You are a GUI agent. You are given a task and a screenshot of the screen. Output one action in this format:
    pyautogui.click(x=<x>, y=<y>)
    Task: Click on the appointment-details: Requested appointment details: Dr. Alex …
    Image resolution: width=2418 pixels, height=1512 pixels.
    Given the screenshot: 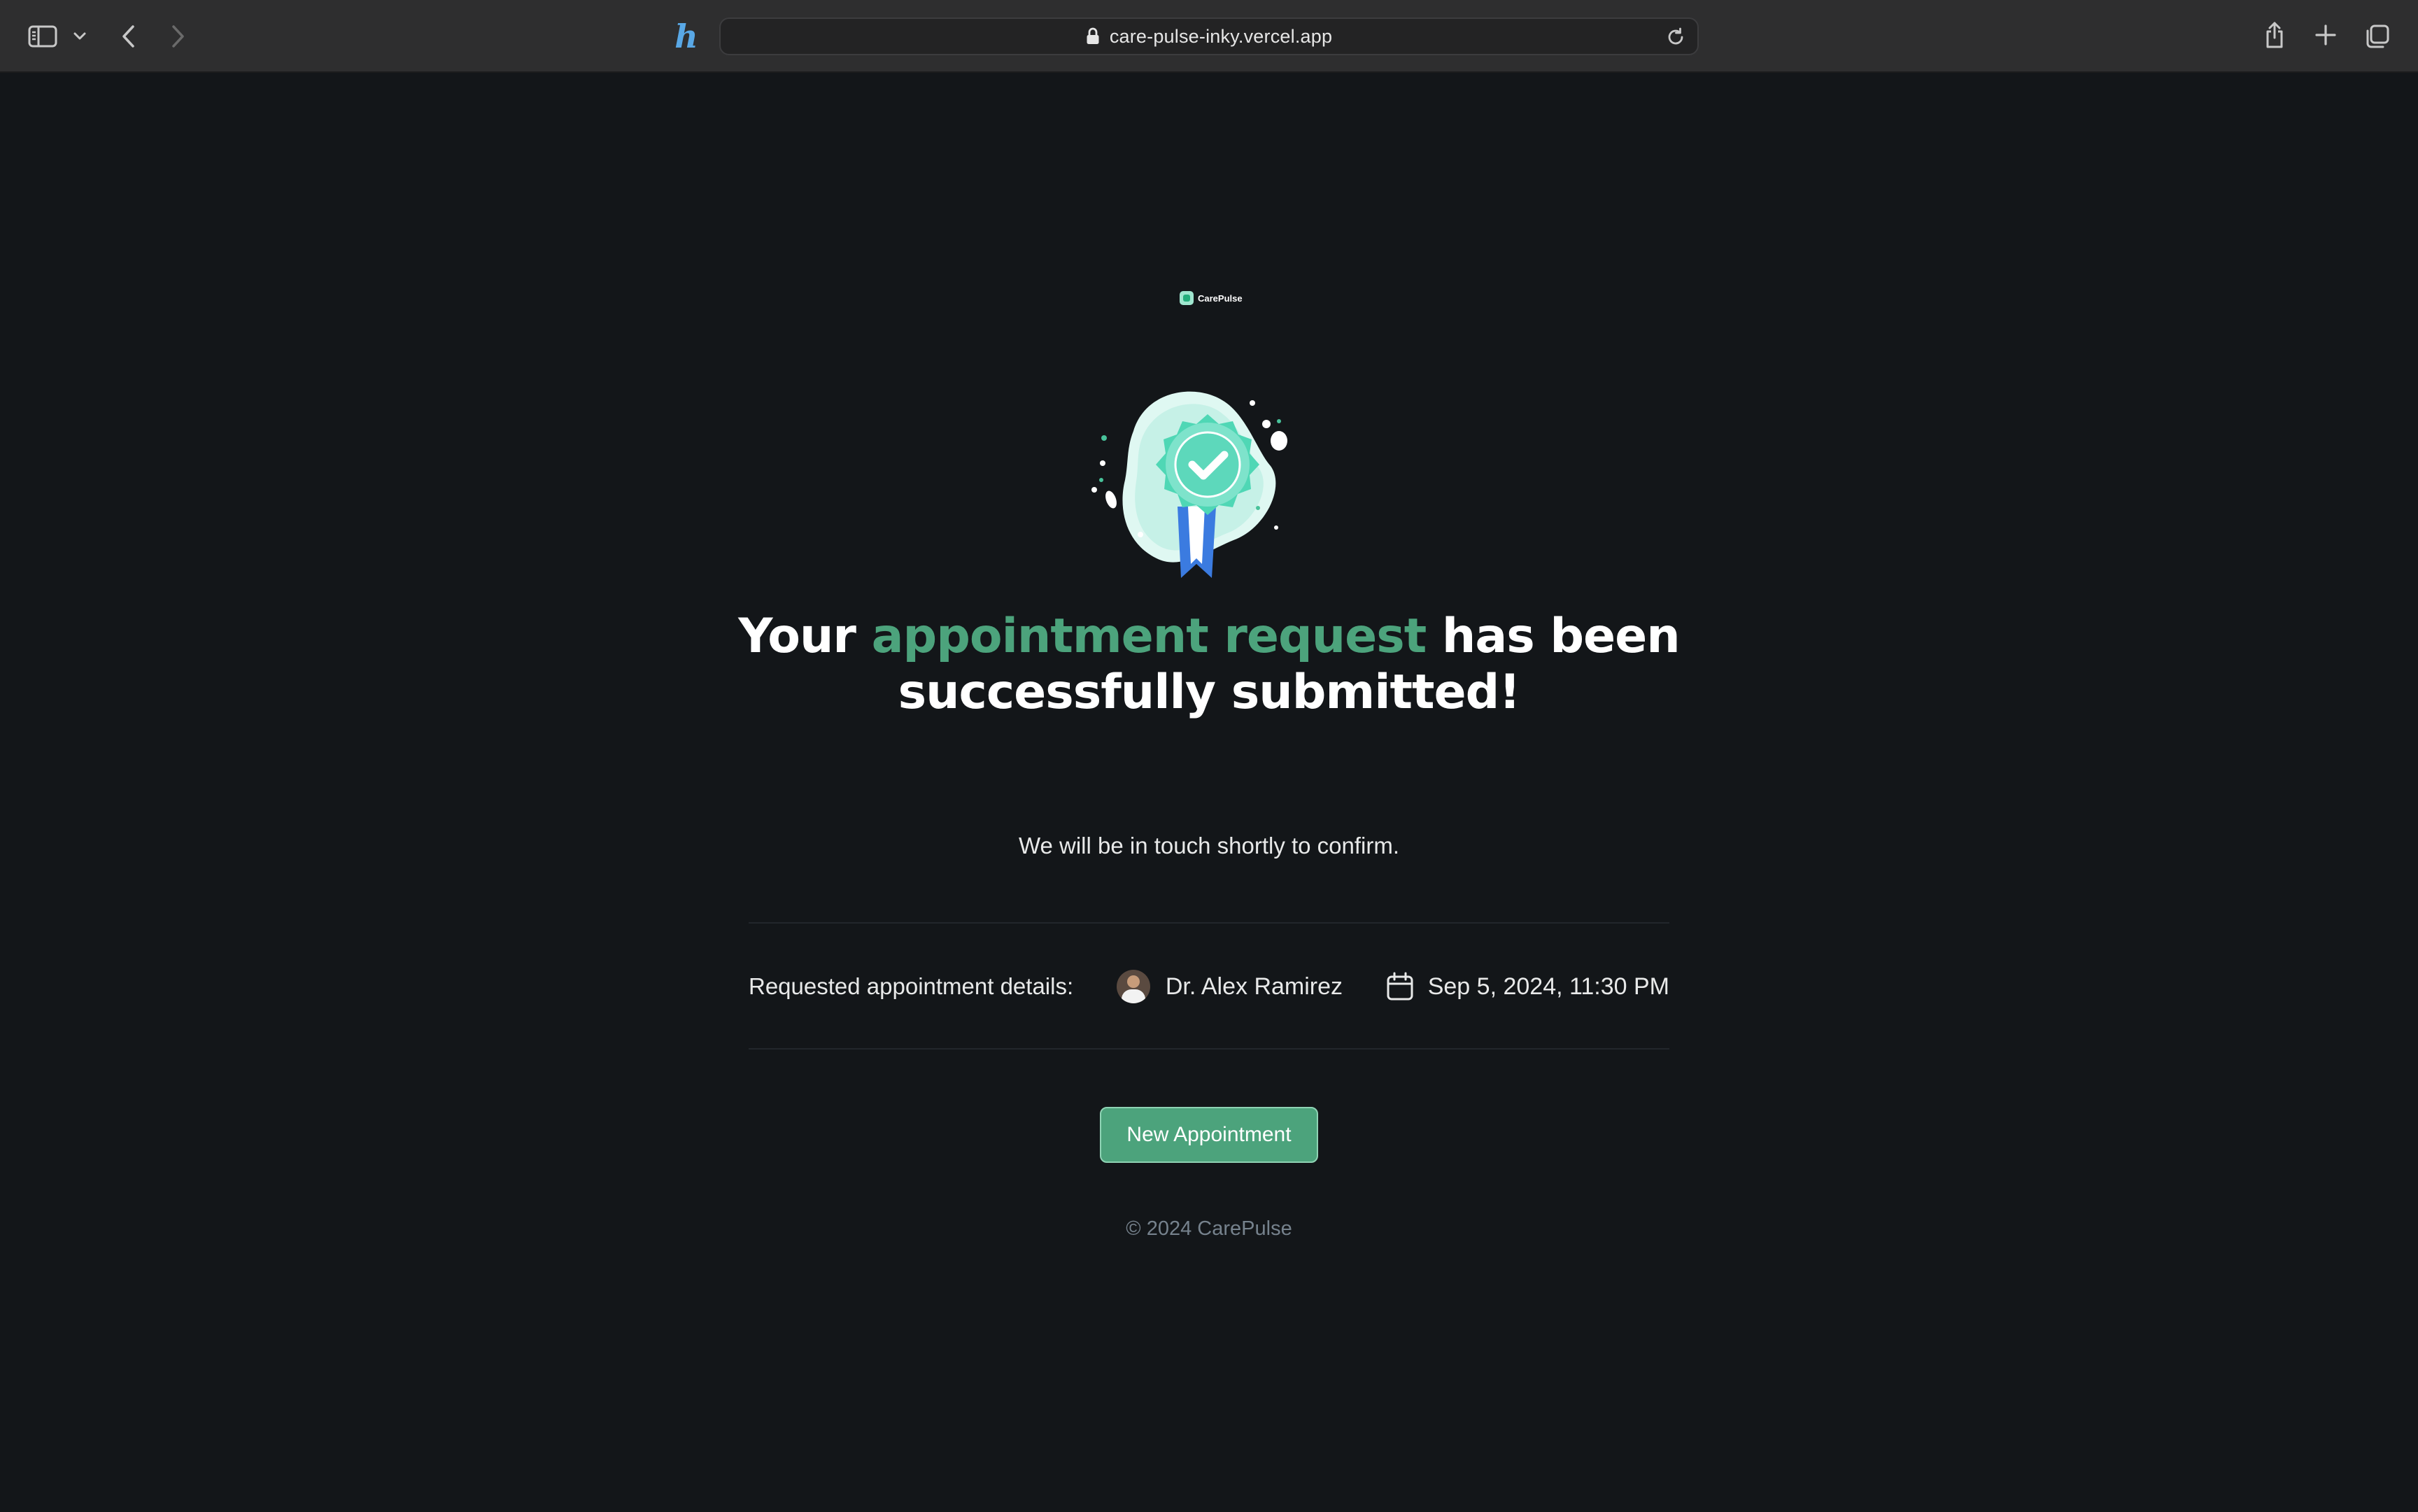 What is the action you would take?
    pyautogui.click(x=1209, y=986)
    